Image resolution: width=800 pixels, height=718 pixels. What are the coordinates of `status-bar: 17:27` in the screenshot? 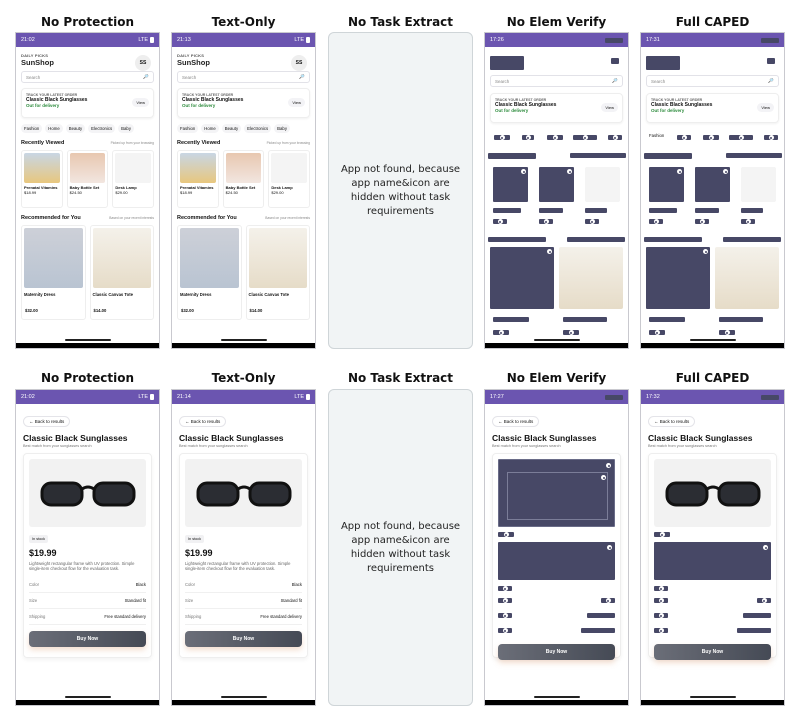 It's located at (556, 397).